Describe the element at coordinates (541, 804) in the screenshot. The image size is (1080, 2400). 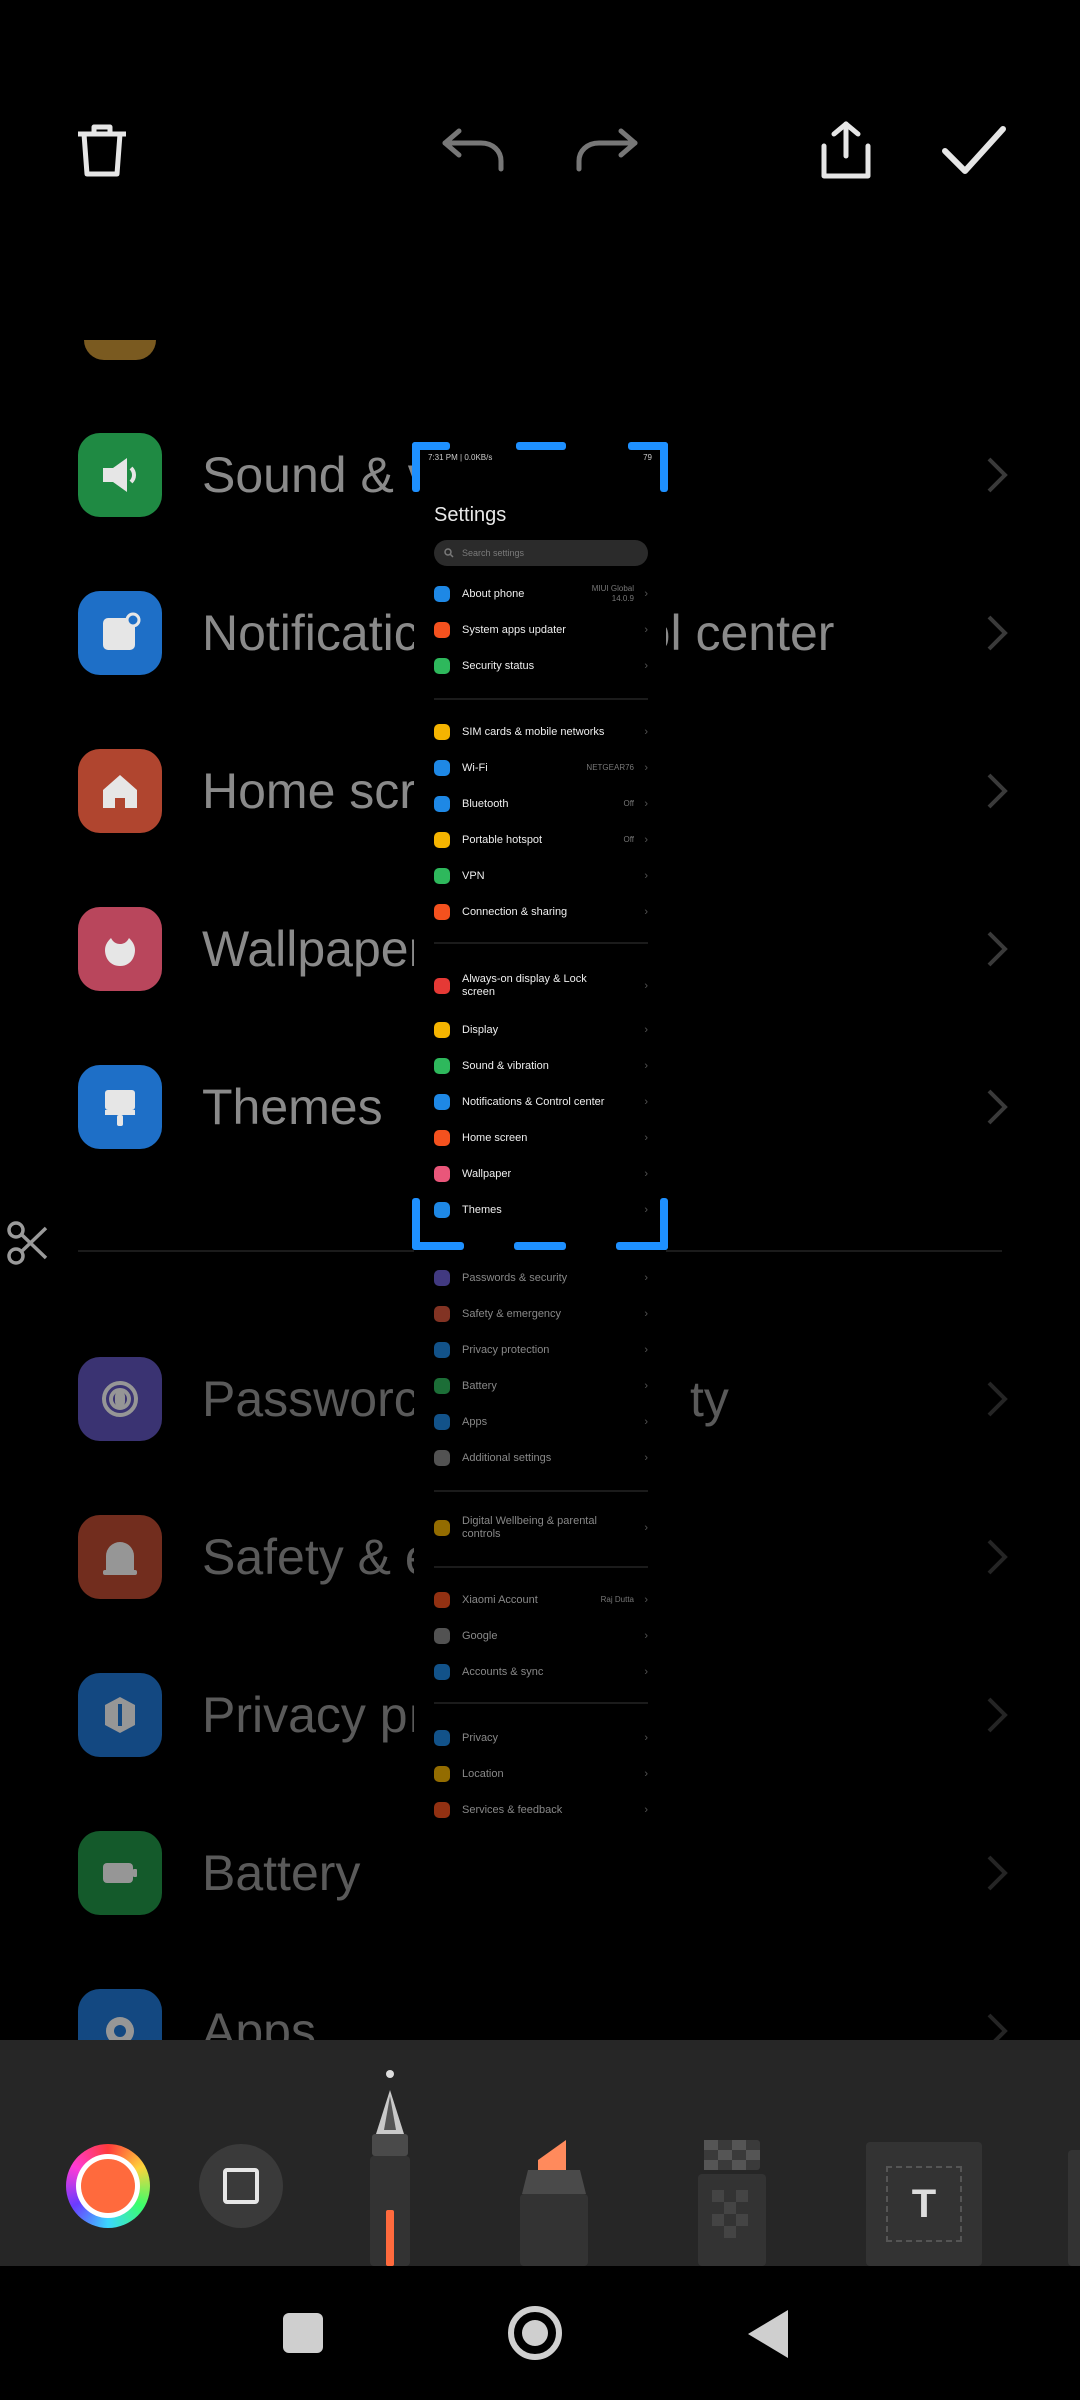
I see `list-item: Bluetooth Off ›` at that location.